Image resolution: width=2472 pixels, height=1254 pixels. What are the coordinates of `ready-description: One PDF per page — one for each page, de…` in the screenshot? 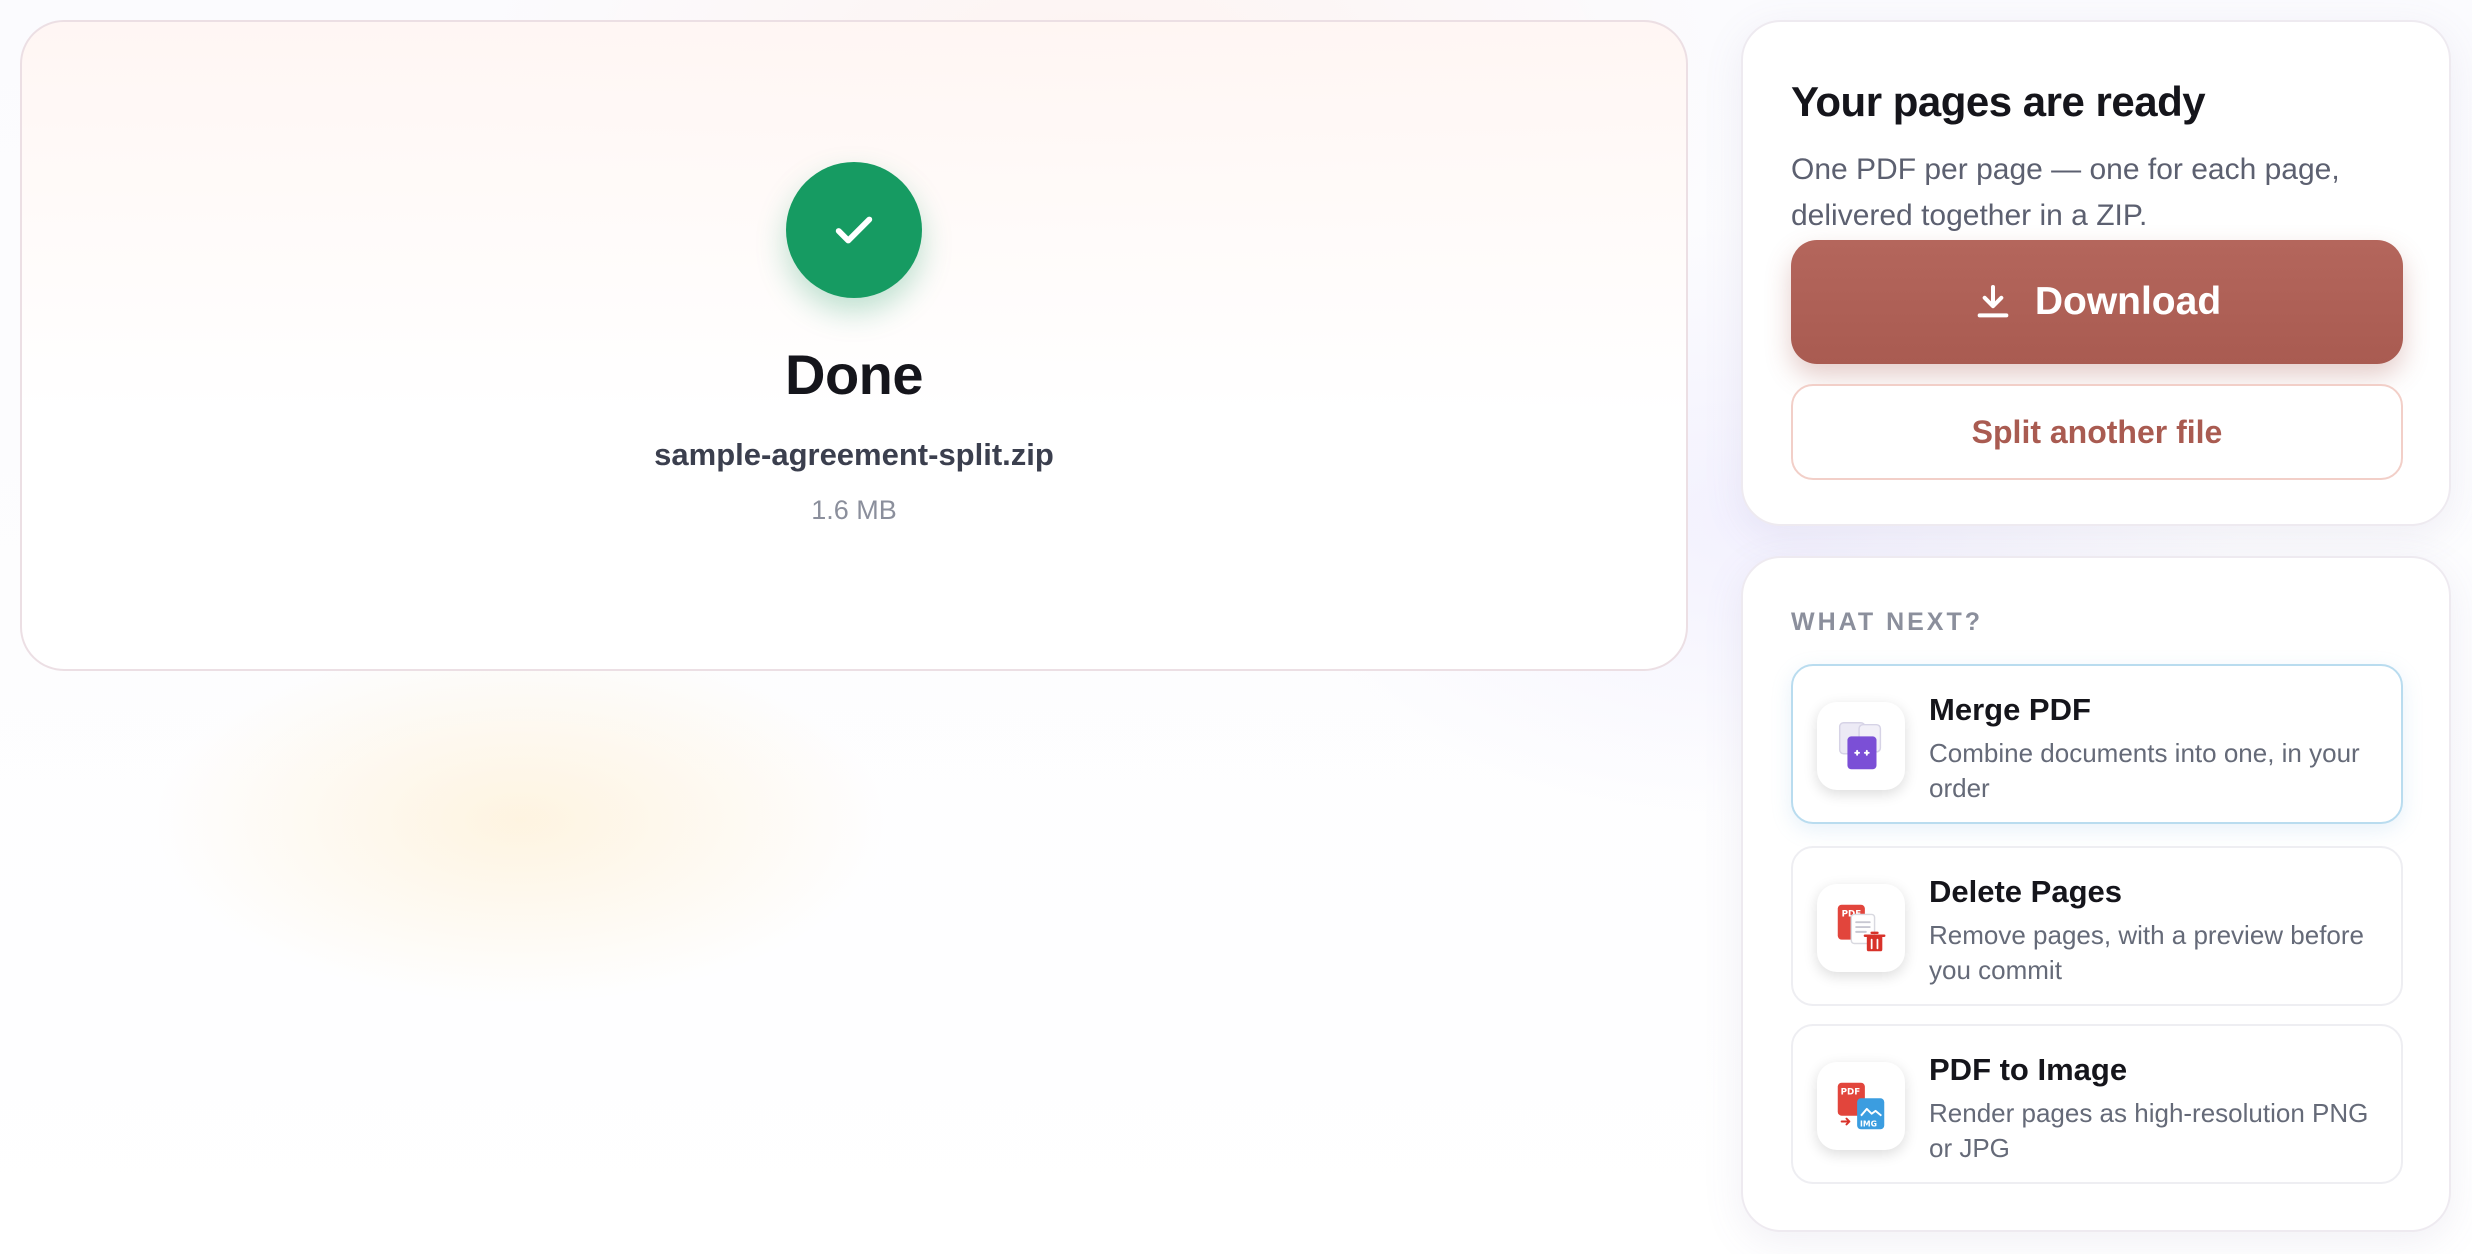 It's located at (2065, 192).